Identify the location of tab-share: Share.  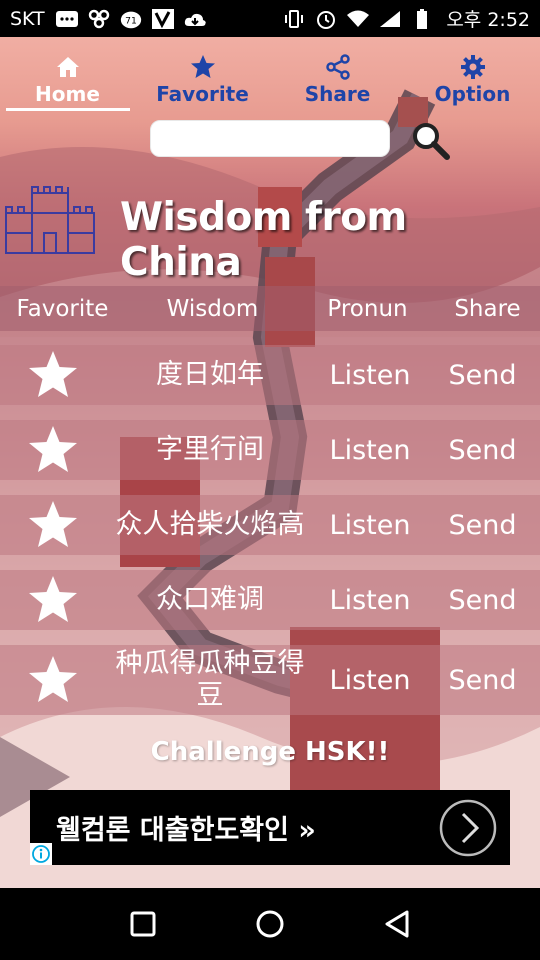
(337, 80).